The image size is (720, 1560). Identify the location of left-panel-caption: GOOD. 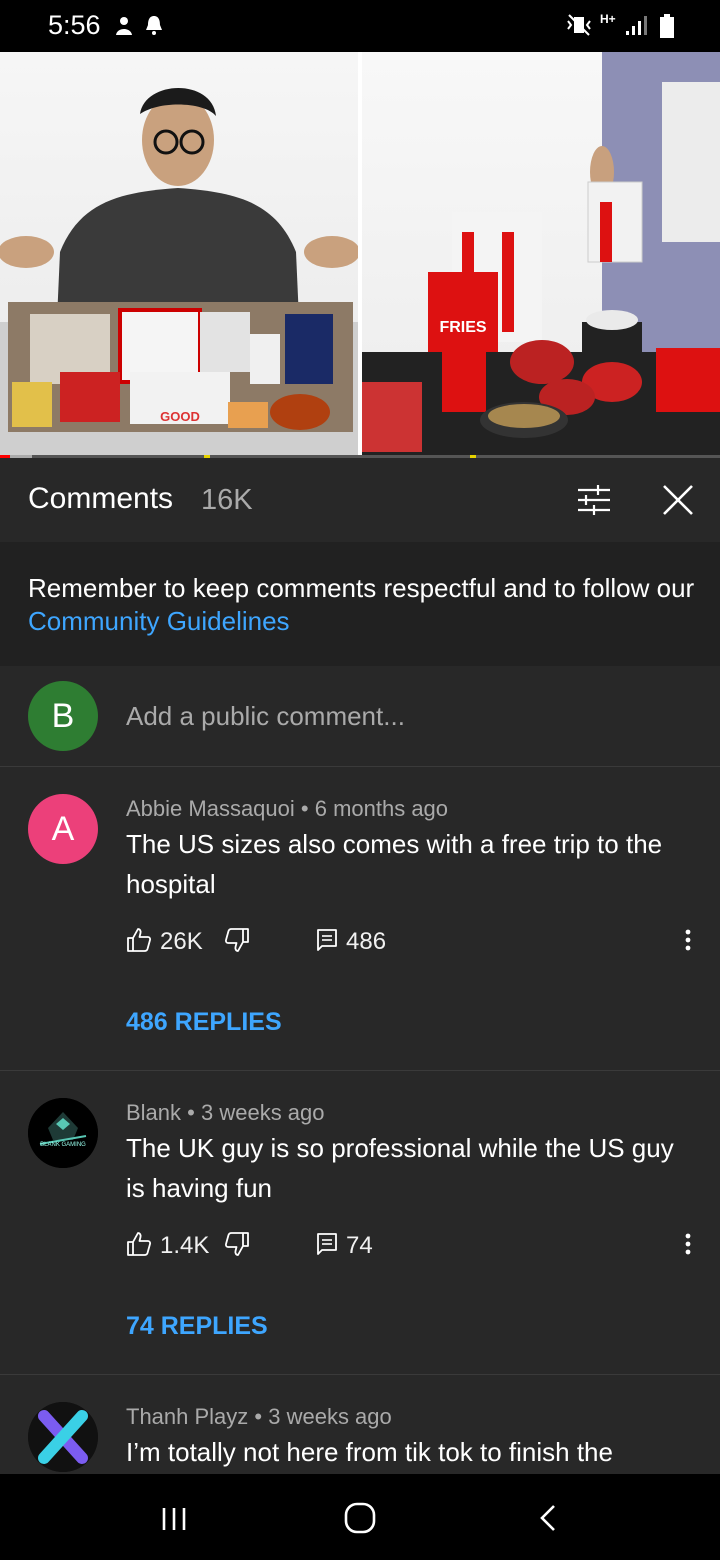
(180, 416).